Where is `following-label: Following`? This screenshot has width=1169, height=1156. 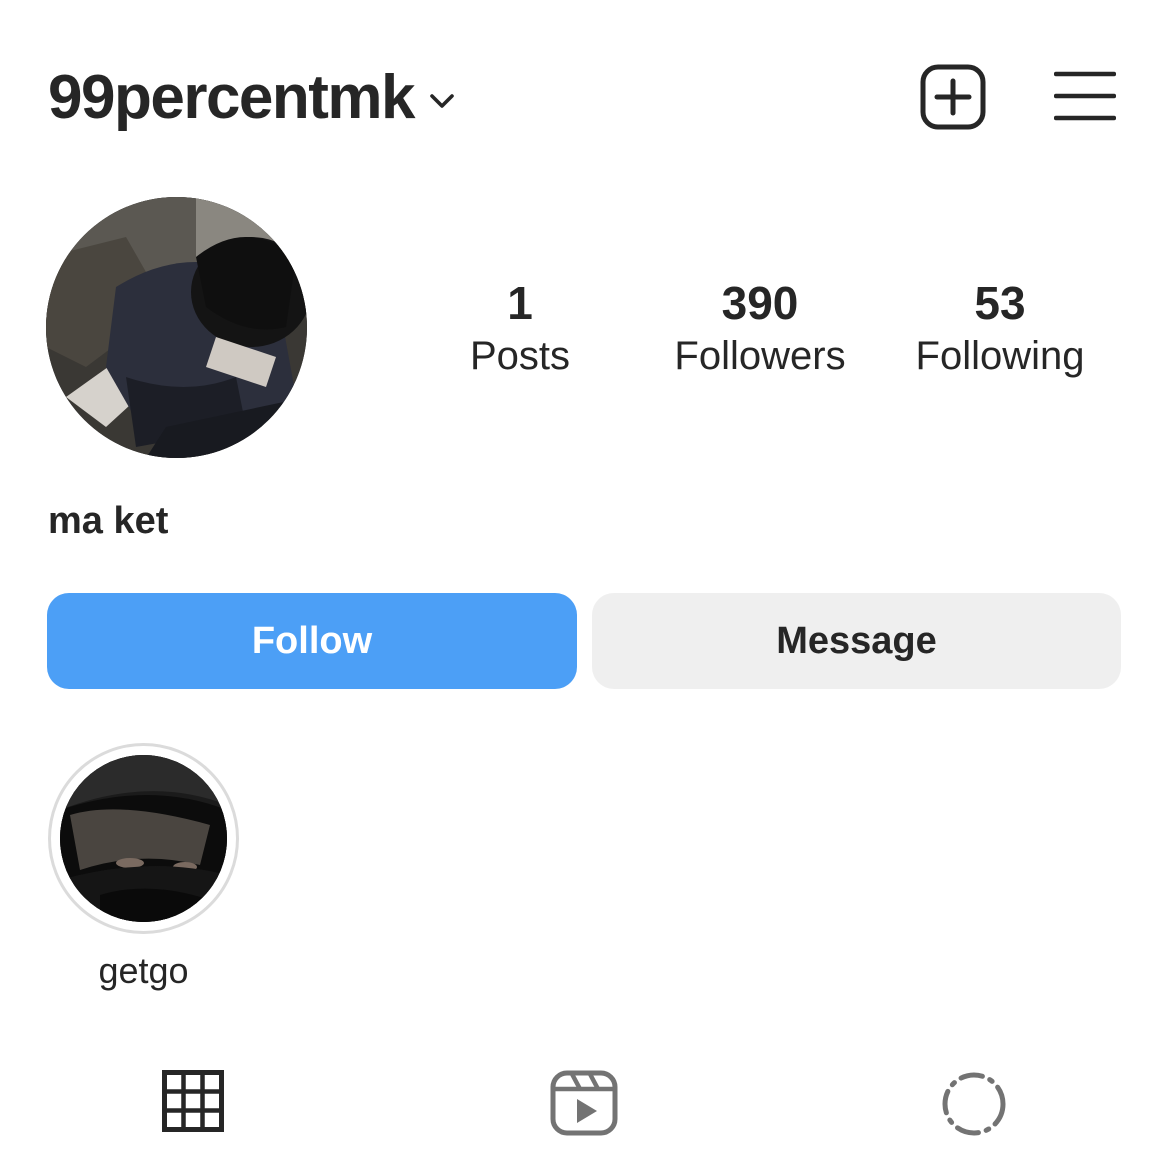
following-label: Following is located at coordinates (1000, 356).